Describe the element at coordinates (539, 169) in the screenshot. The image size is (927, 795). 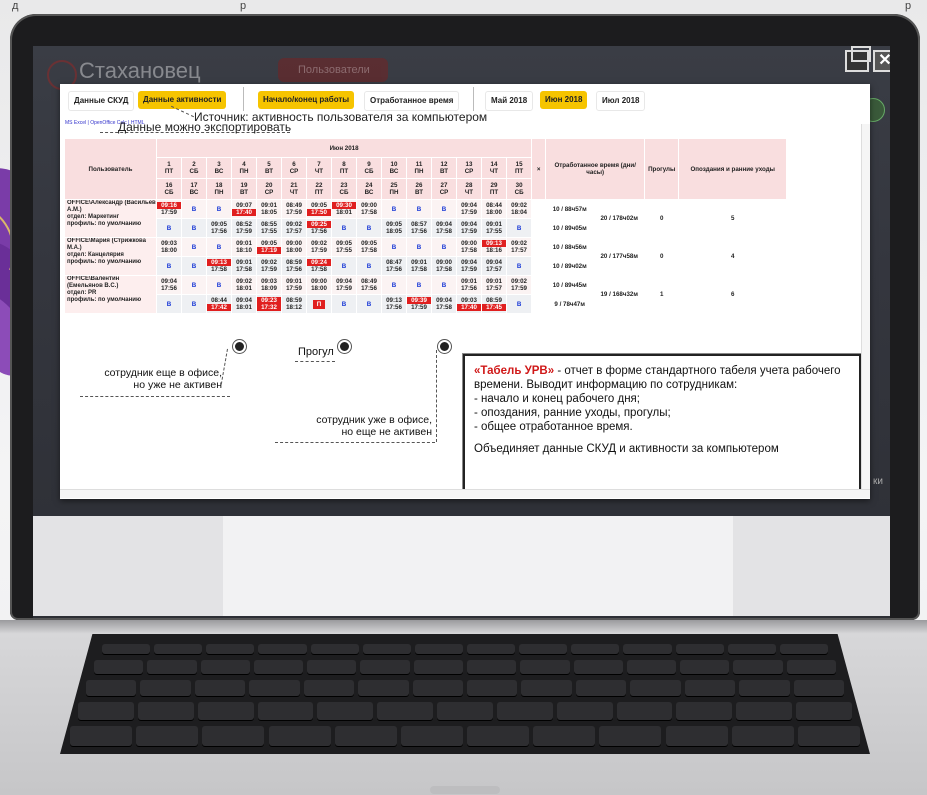
I see `close-column-icon: ×` at that location.